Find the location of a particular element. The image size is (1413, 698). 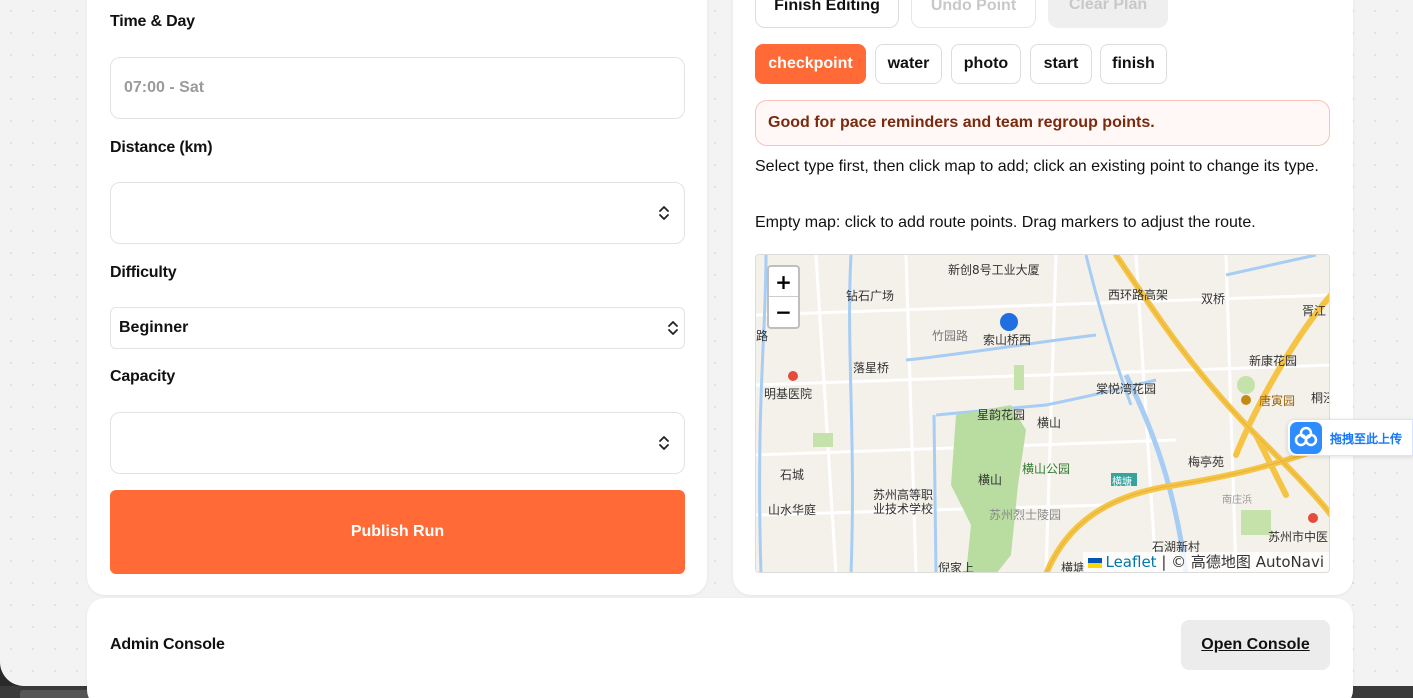

map-label: 胥江 is located at coordinates (1314, 311).